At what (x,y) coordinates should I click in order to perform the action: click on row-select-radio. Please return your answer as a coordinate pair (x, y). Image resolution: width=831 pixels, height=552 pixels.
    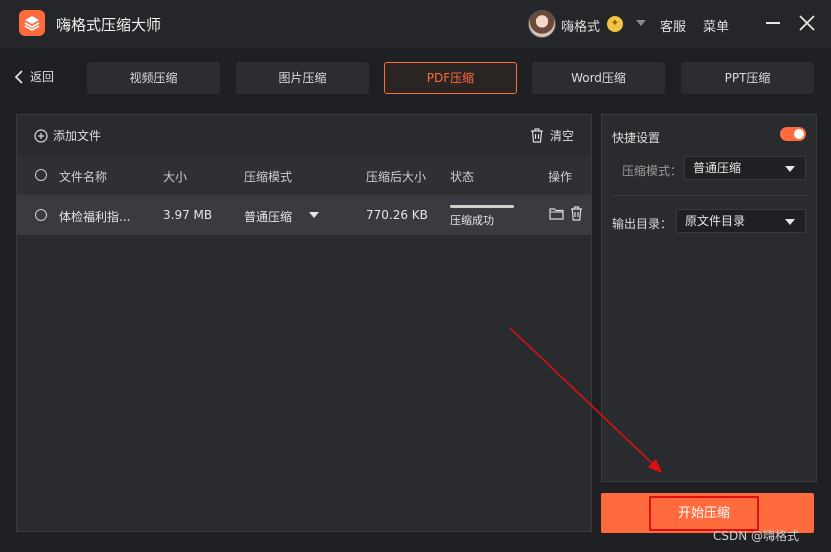
    Looking at the image, I should click on (41, 215).